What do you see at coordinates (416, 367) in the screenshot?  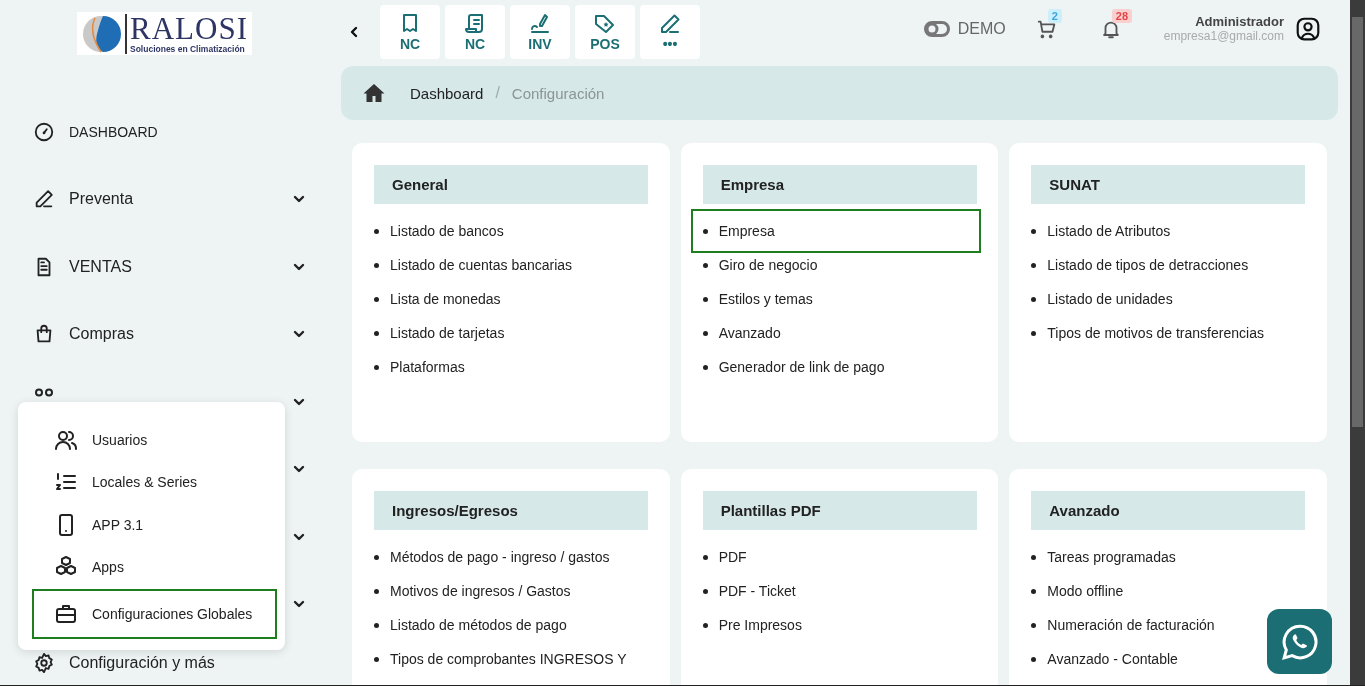 I see `settings-link: Plataformas` at bounding box center [416, 367].